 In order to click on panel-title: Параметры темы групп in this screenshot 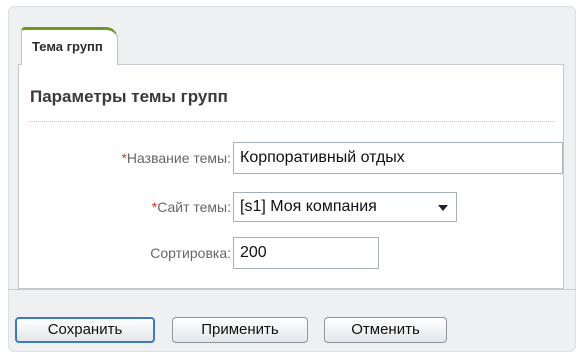, I will do `click(129, 96)`.